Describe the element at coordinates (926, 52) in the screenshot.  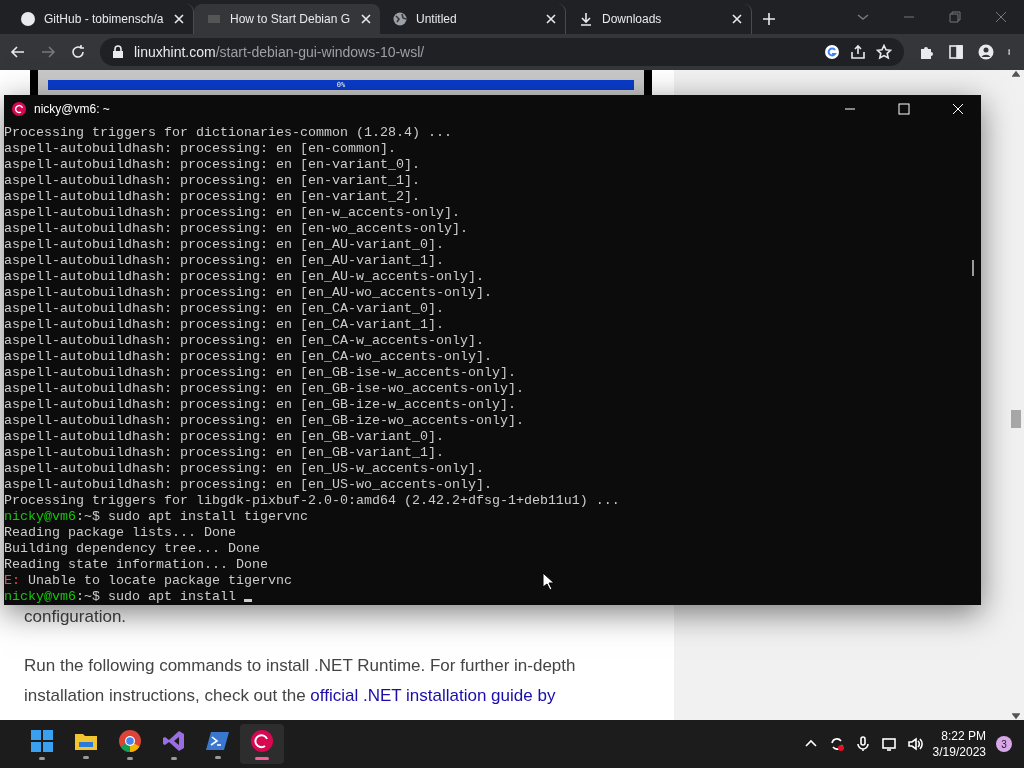
I see `puzzle-icon` at that location.